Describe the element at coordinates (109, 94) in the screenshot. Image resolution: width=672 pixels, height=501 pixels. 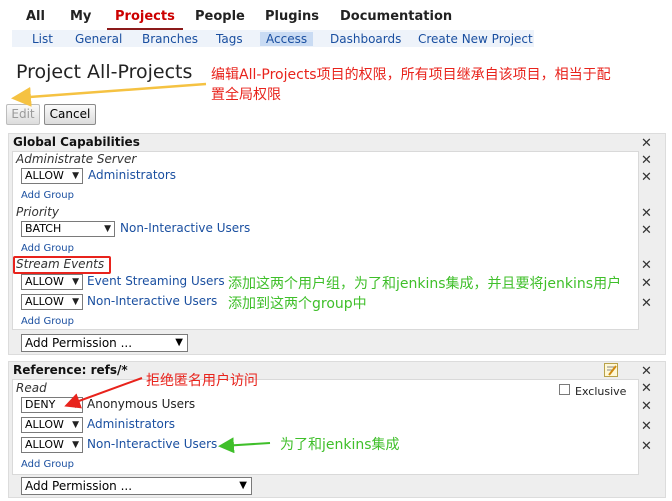
I see `yellow-arrow` at that location.